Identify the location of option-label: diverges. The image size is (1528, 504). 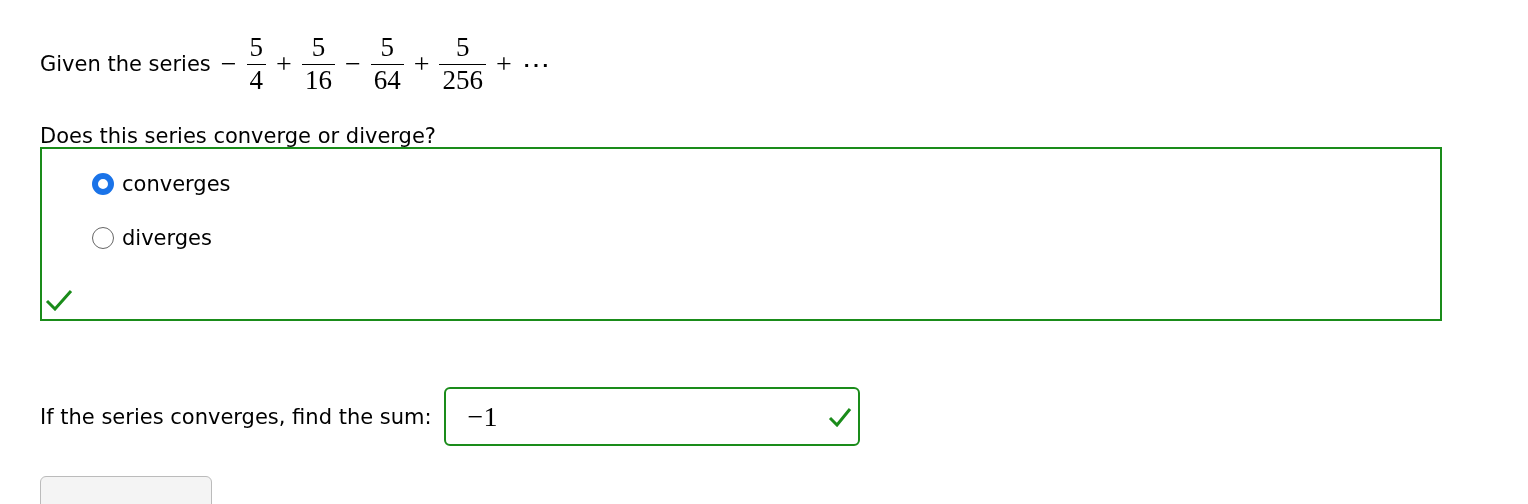
(167, 238).